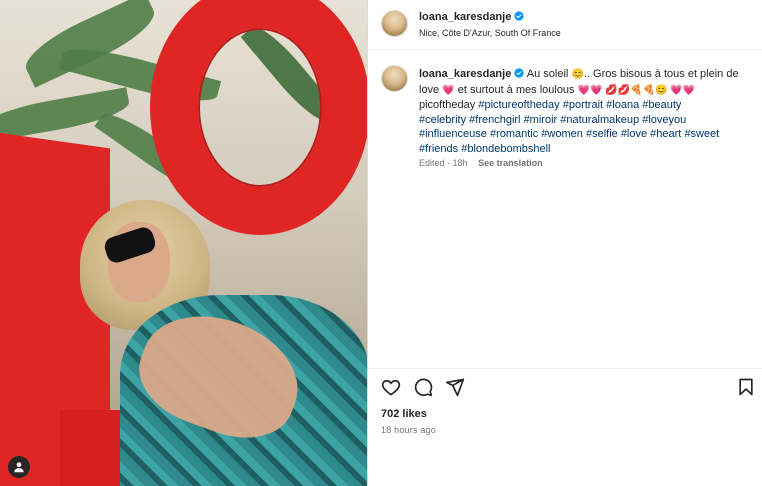  I want to click on hashtag-link: #pictureoftheday, so click(518, 105).